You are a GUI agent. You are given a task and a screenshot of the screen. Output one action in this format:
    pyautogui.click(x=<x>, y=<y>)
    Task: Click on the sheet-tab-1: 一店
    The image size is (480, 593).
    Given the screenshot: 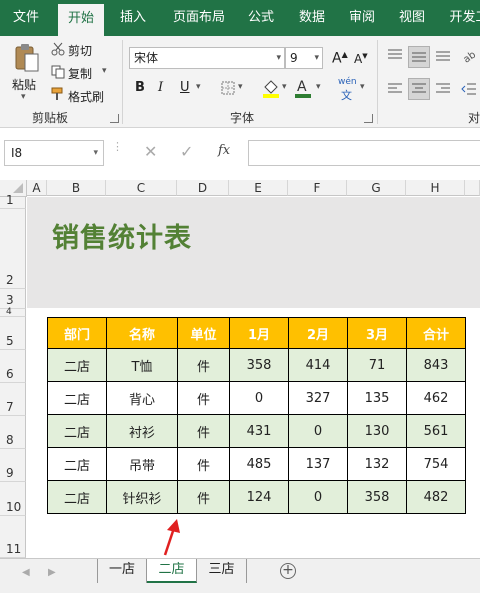 What is the action you would take?
    pyautogui.click(x=122, y=571)
    